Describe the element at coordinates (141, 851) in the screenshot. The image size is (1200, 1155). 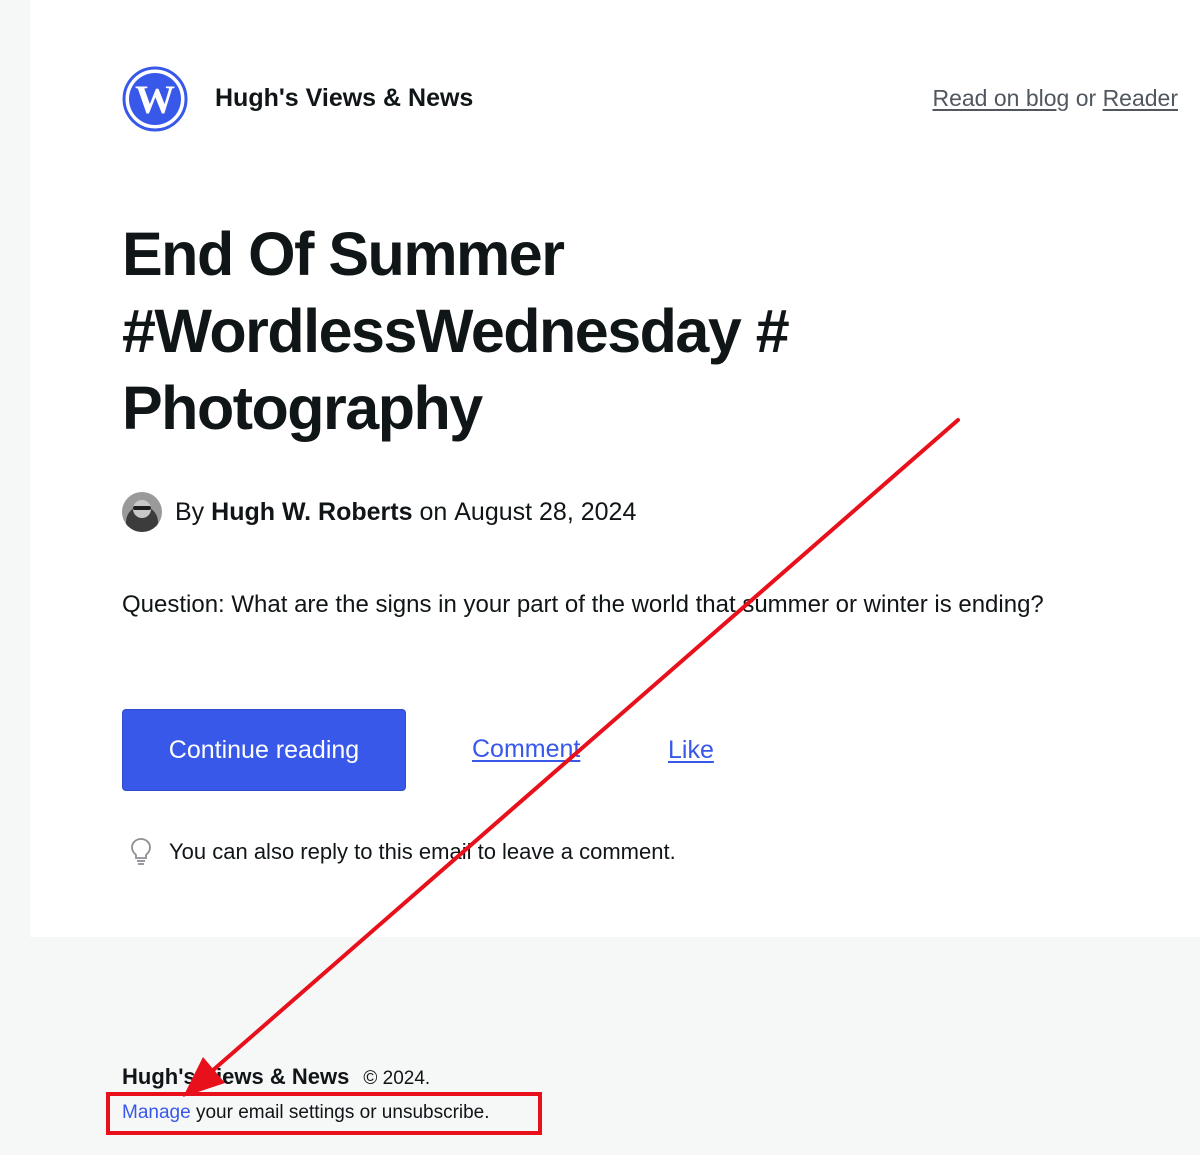
I see `lightbulb-icon` at that location.